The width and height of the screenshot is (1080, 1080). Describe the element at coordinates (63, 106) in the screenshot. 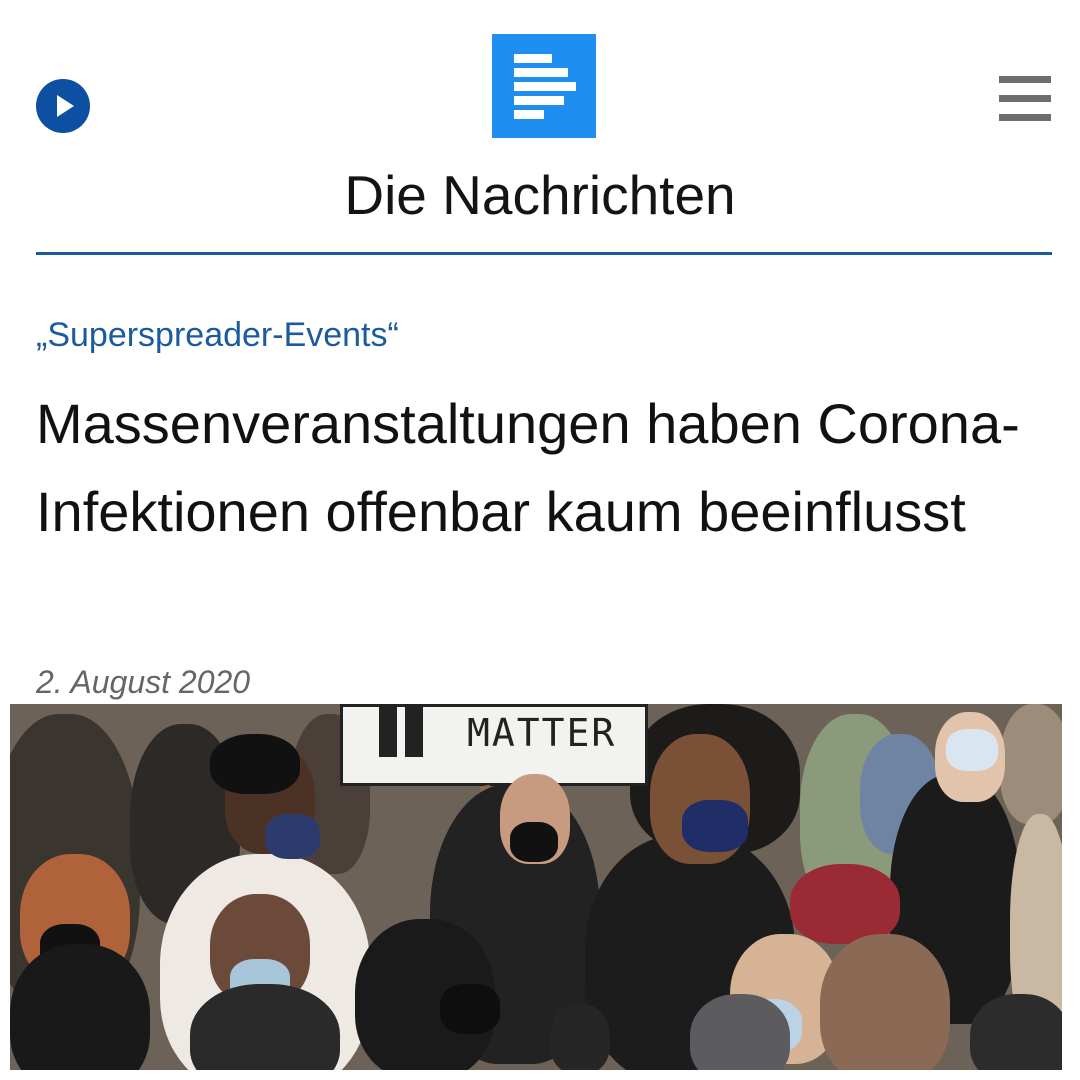

I see `play-audio-button` at that location.